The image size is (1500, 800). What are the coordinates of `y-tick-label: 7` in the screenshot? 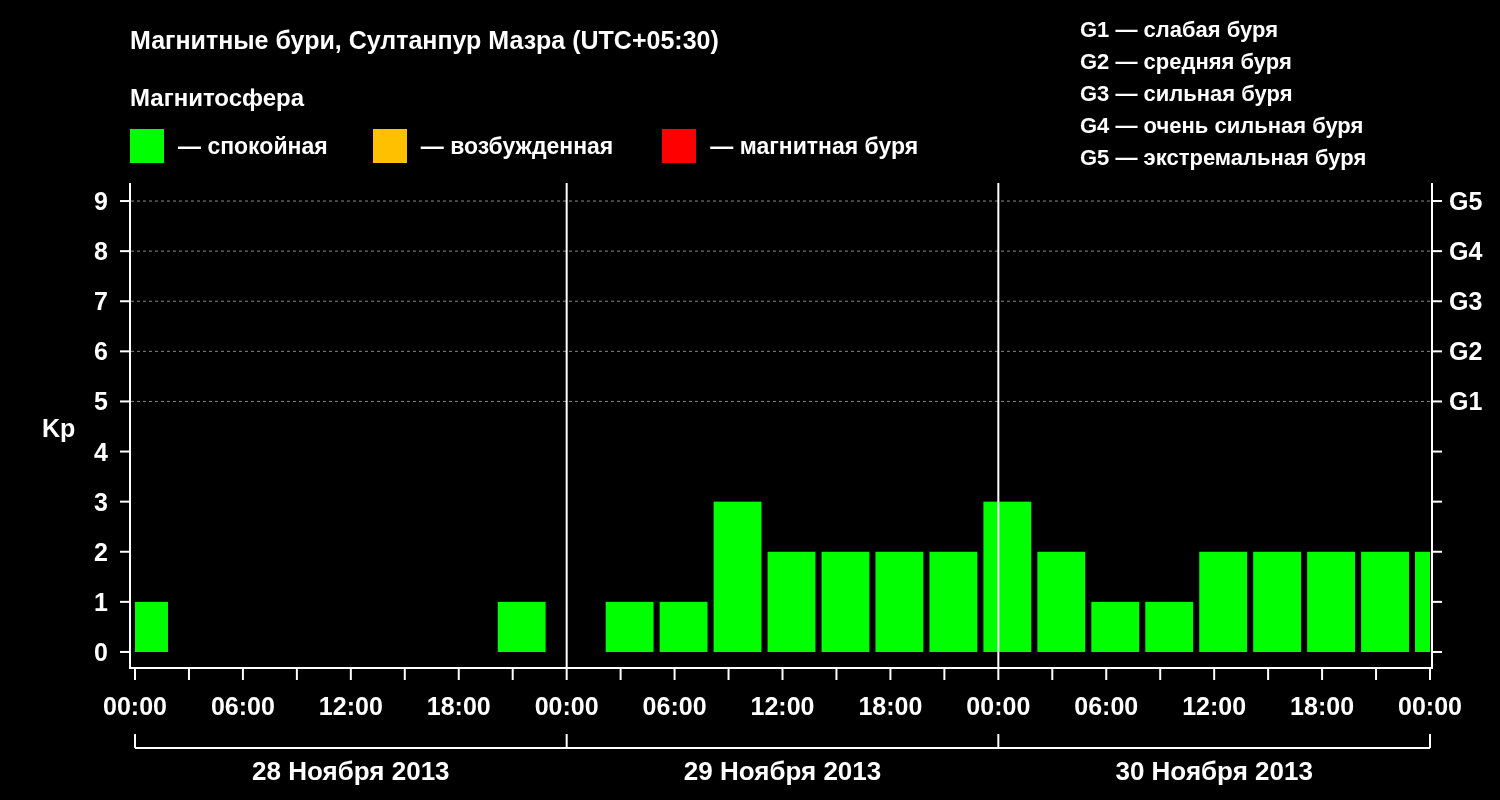 It's located at (101, 301).